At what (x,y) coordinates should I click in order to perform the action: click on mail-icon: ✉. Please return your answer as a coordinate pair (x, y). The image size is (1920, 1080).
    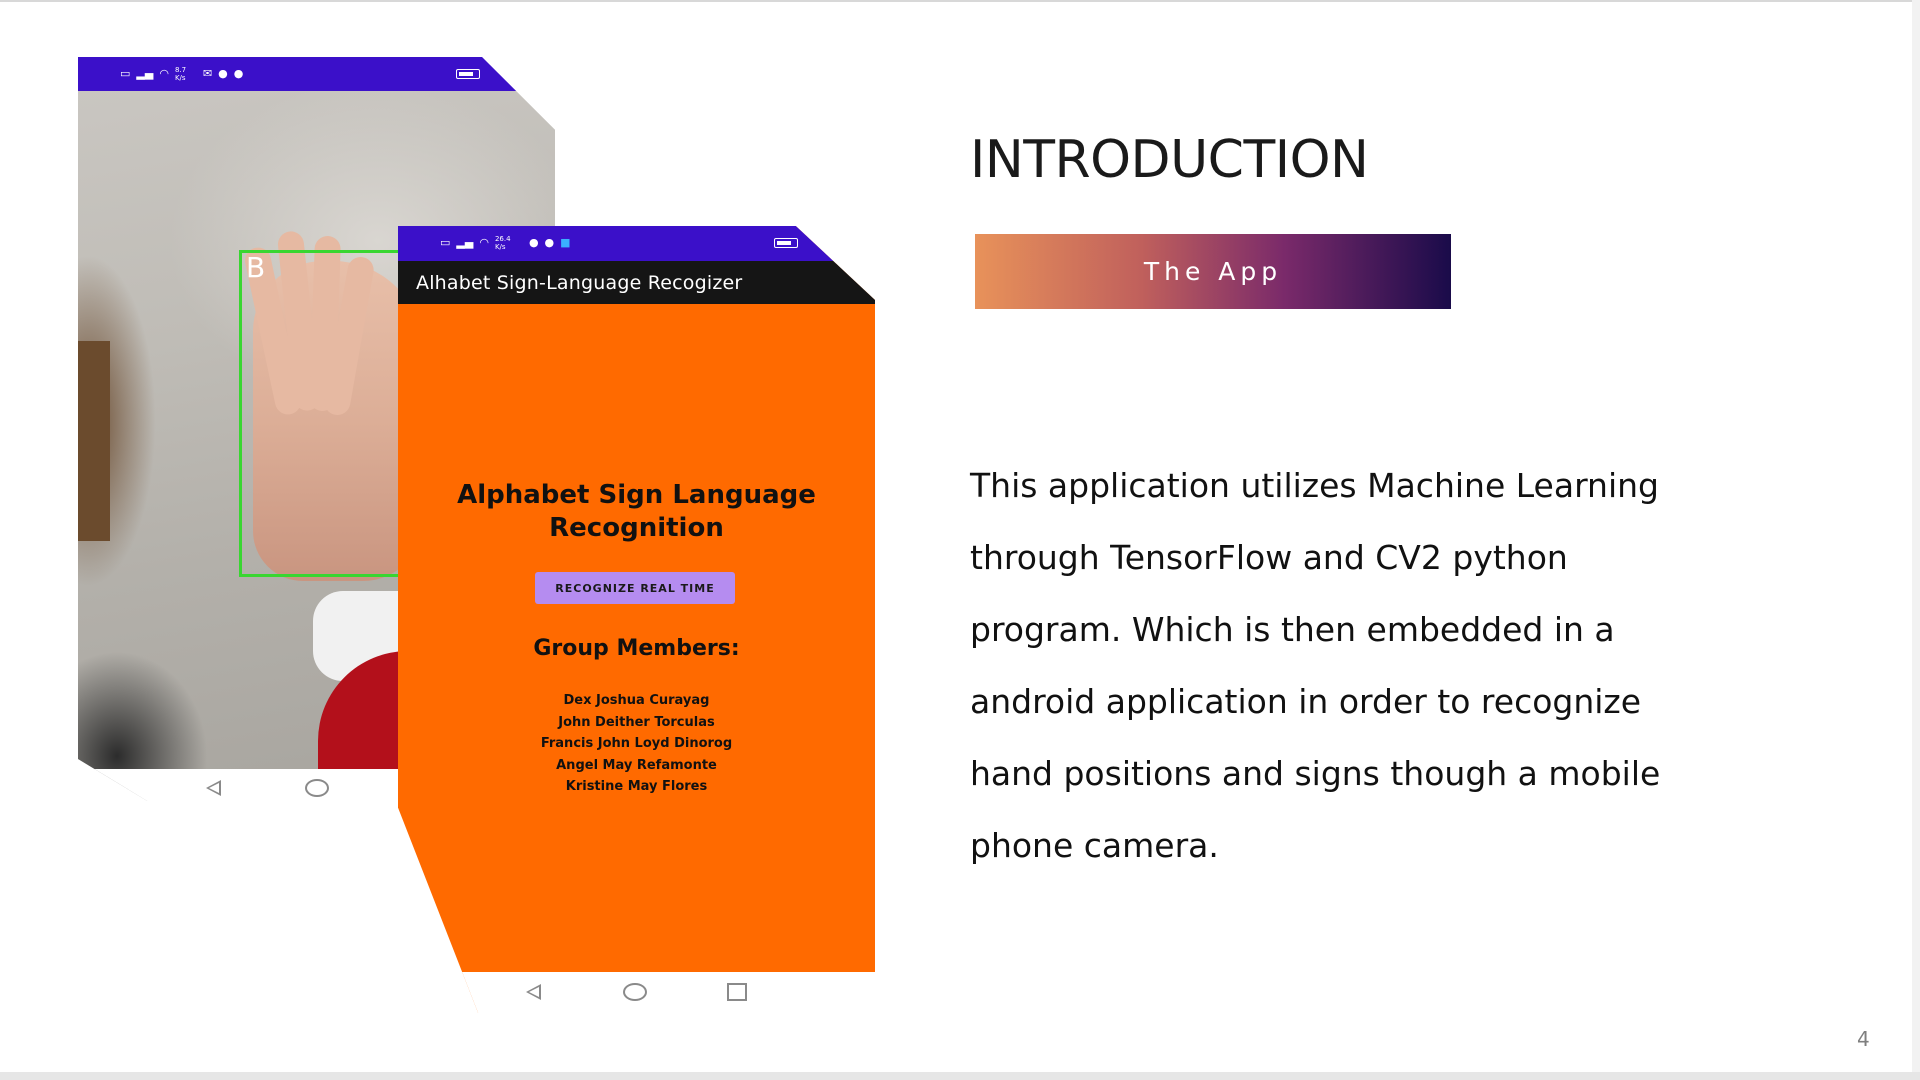
    Looking at the image, I should click on (207, 73).